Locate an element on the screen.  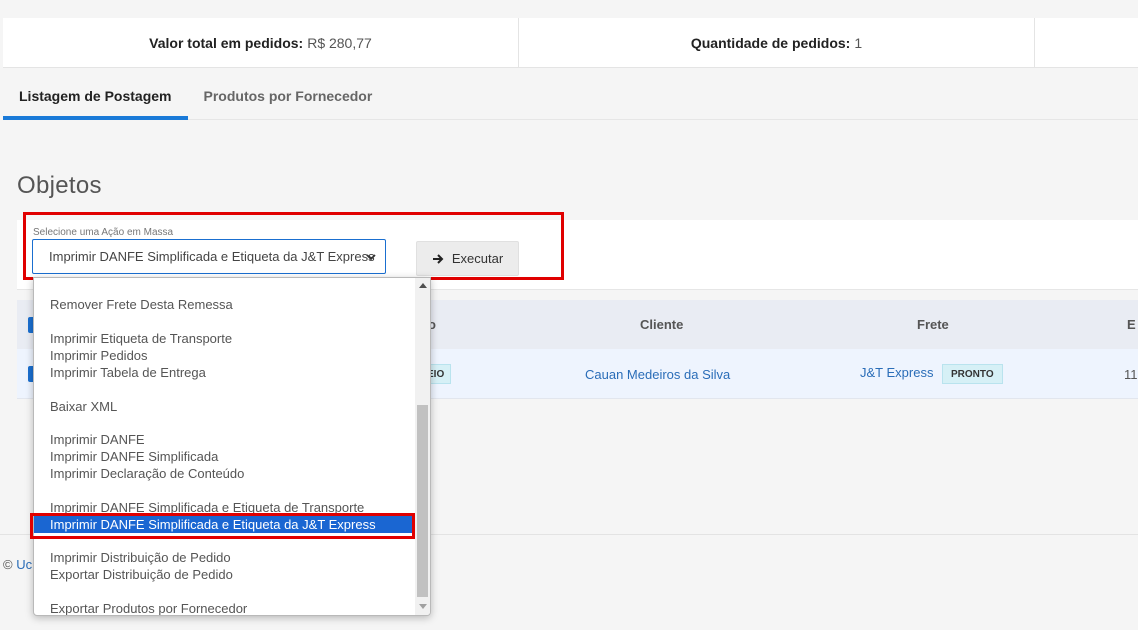
stat-total-value: Valor total em pedidos: R$ 280,77 is located at coordinates (261, 43).